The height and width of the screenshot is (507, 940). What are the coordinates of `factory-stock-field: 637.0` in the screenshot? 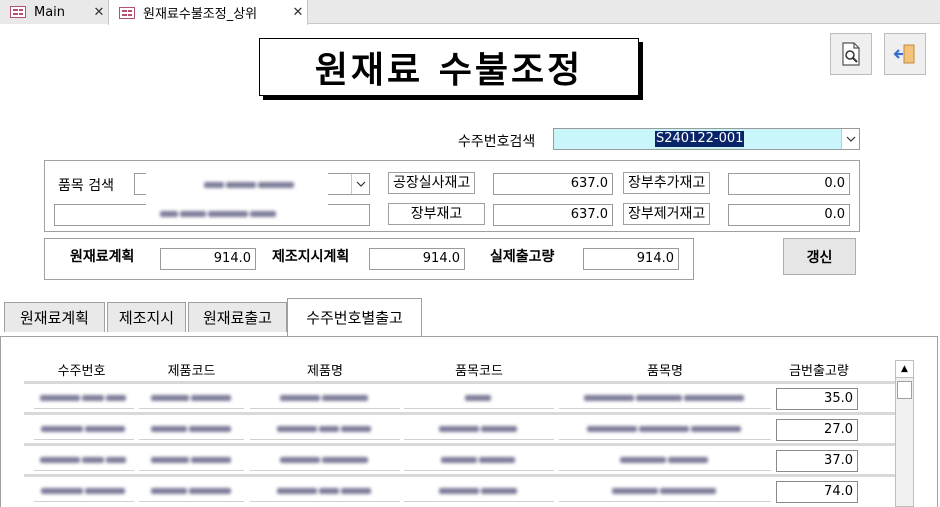 It's located at (553, 184).